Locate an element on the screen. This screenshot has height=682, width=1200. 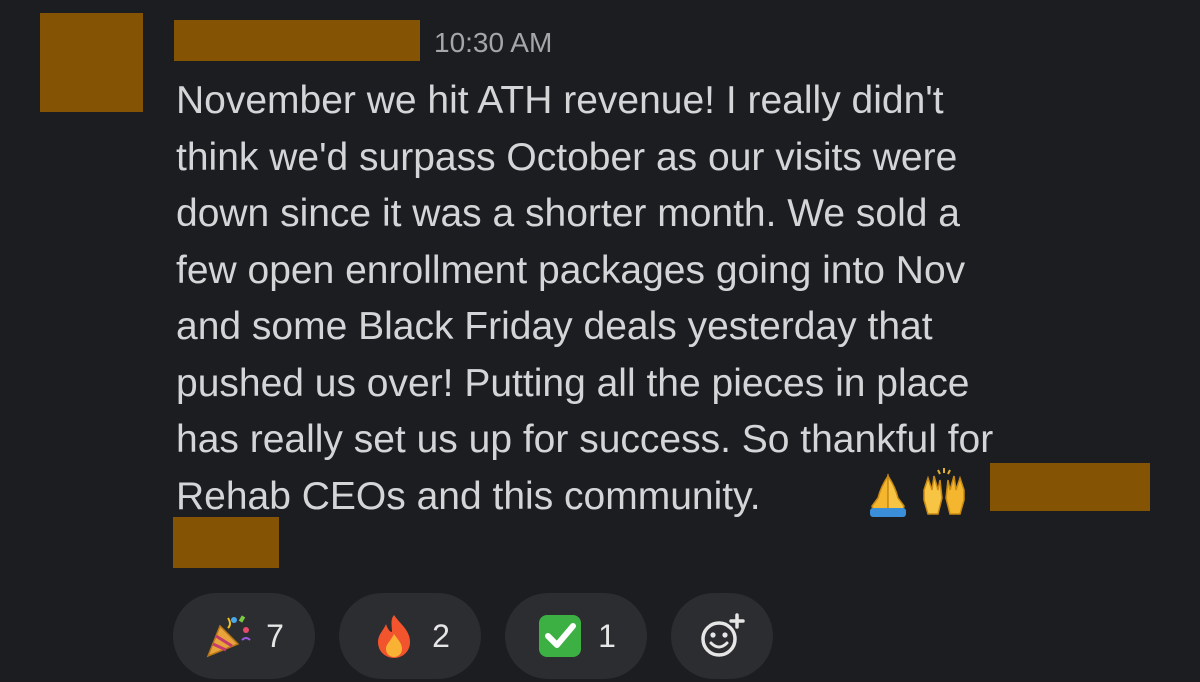
reaction-fire: 2 is located at coordinates (410, 636).